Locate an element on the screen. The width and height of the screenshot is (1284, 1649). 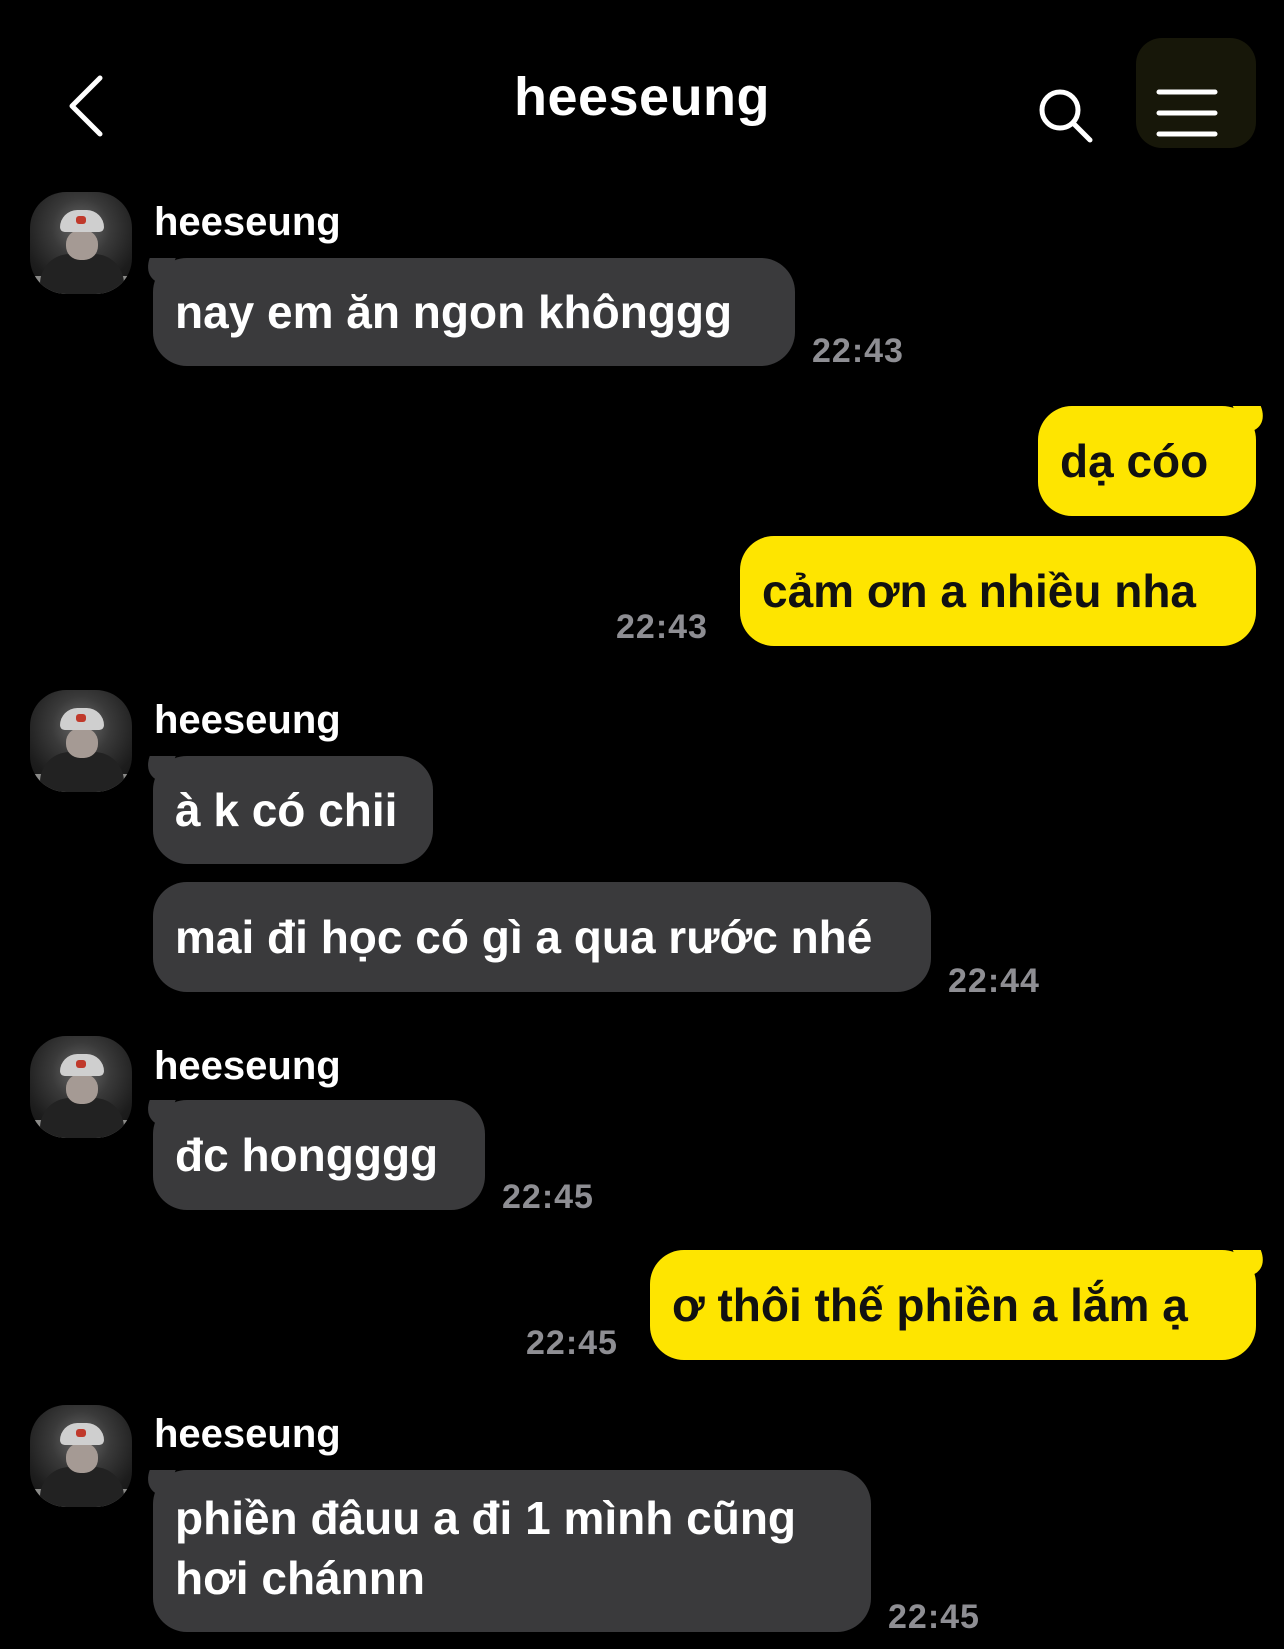
message-line: phiền đâuu a đi 1 mình cũng is located at coordinates (486, 1518).